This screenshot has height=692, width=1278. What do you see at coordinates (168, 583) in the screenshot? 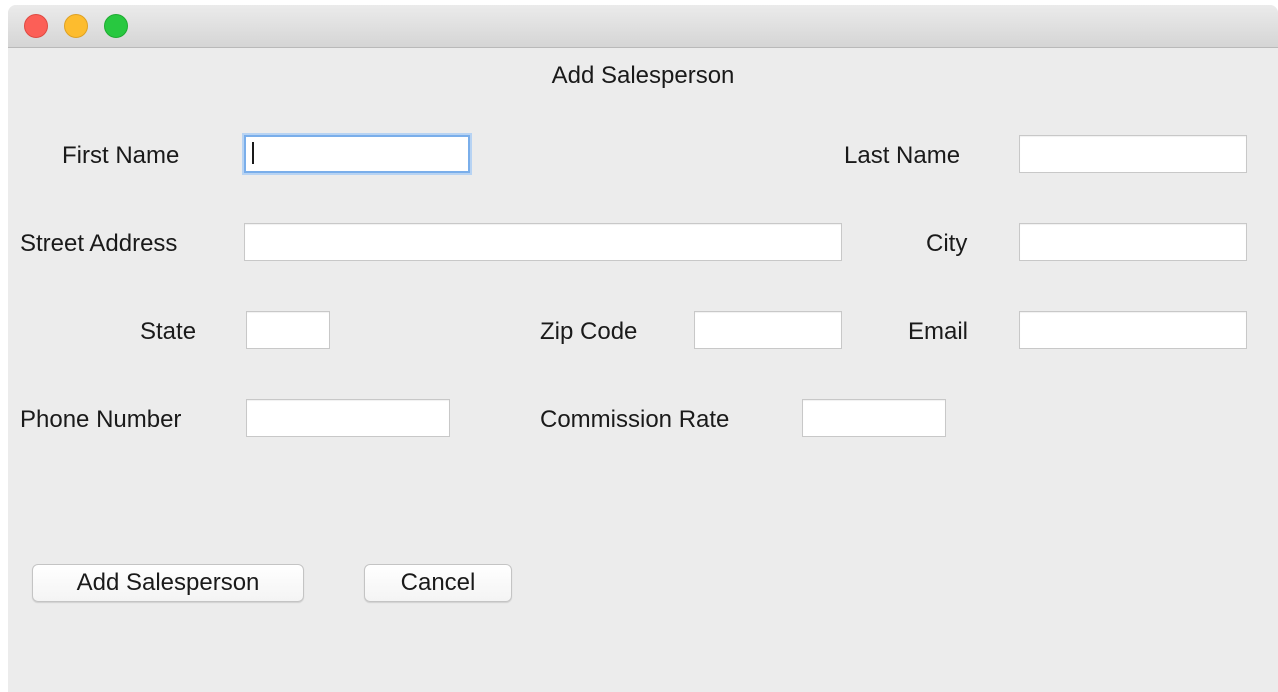
I see `add-salesperson-button: Add Salesperson` at bounding box center [168, 583].